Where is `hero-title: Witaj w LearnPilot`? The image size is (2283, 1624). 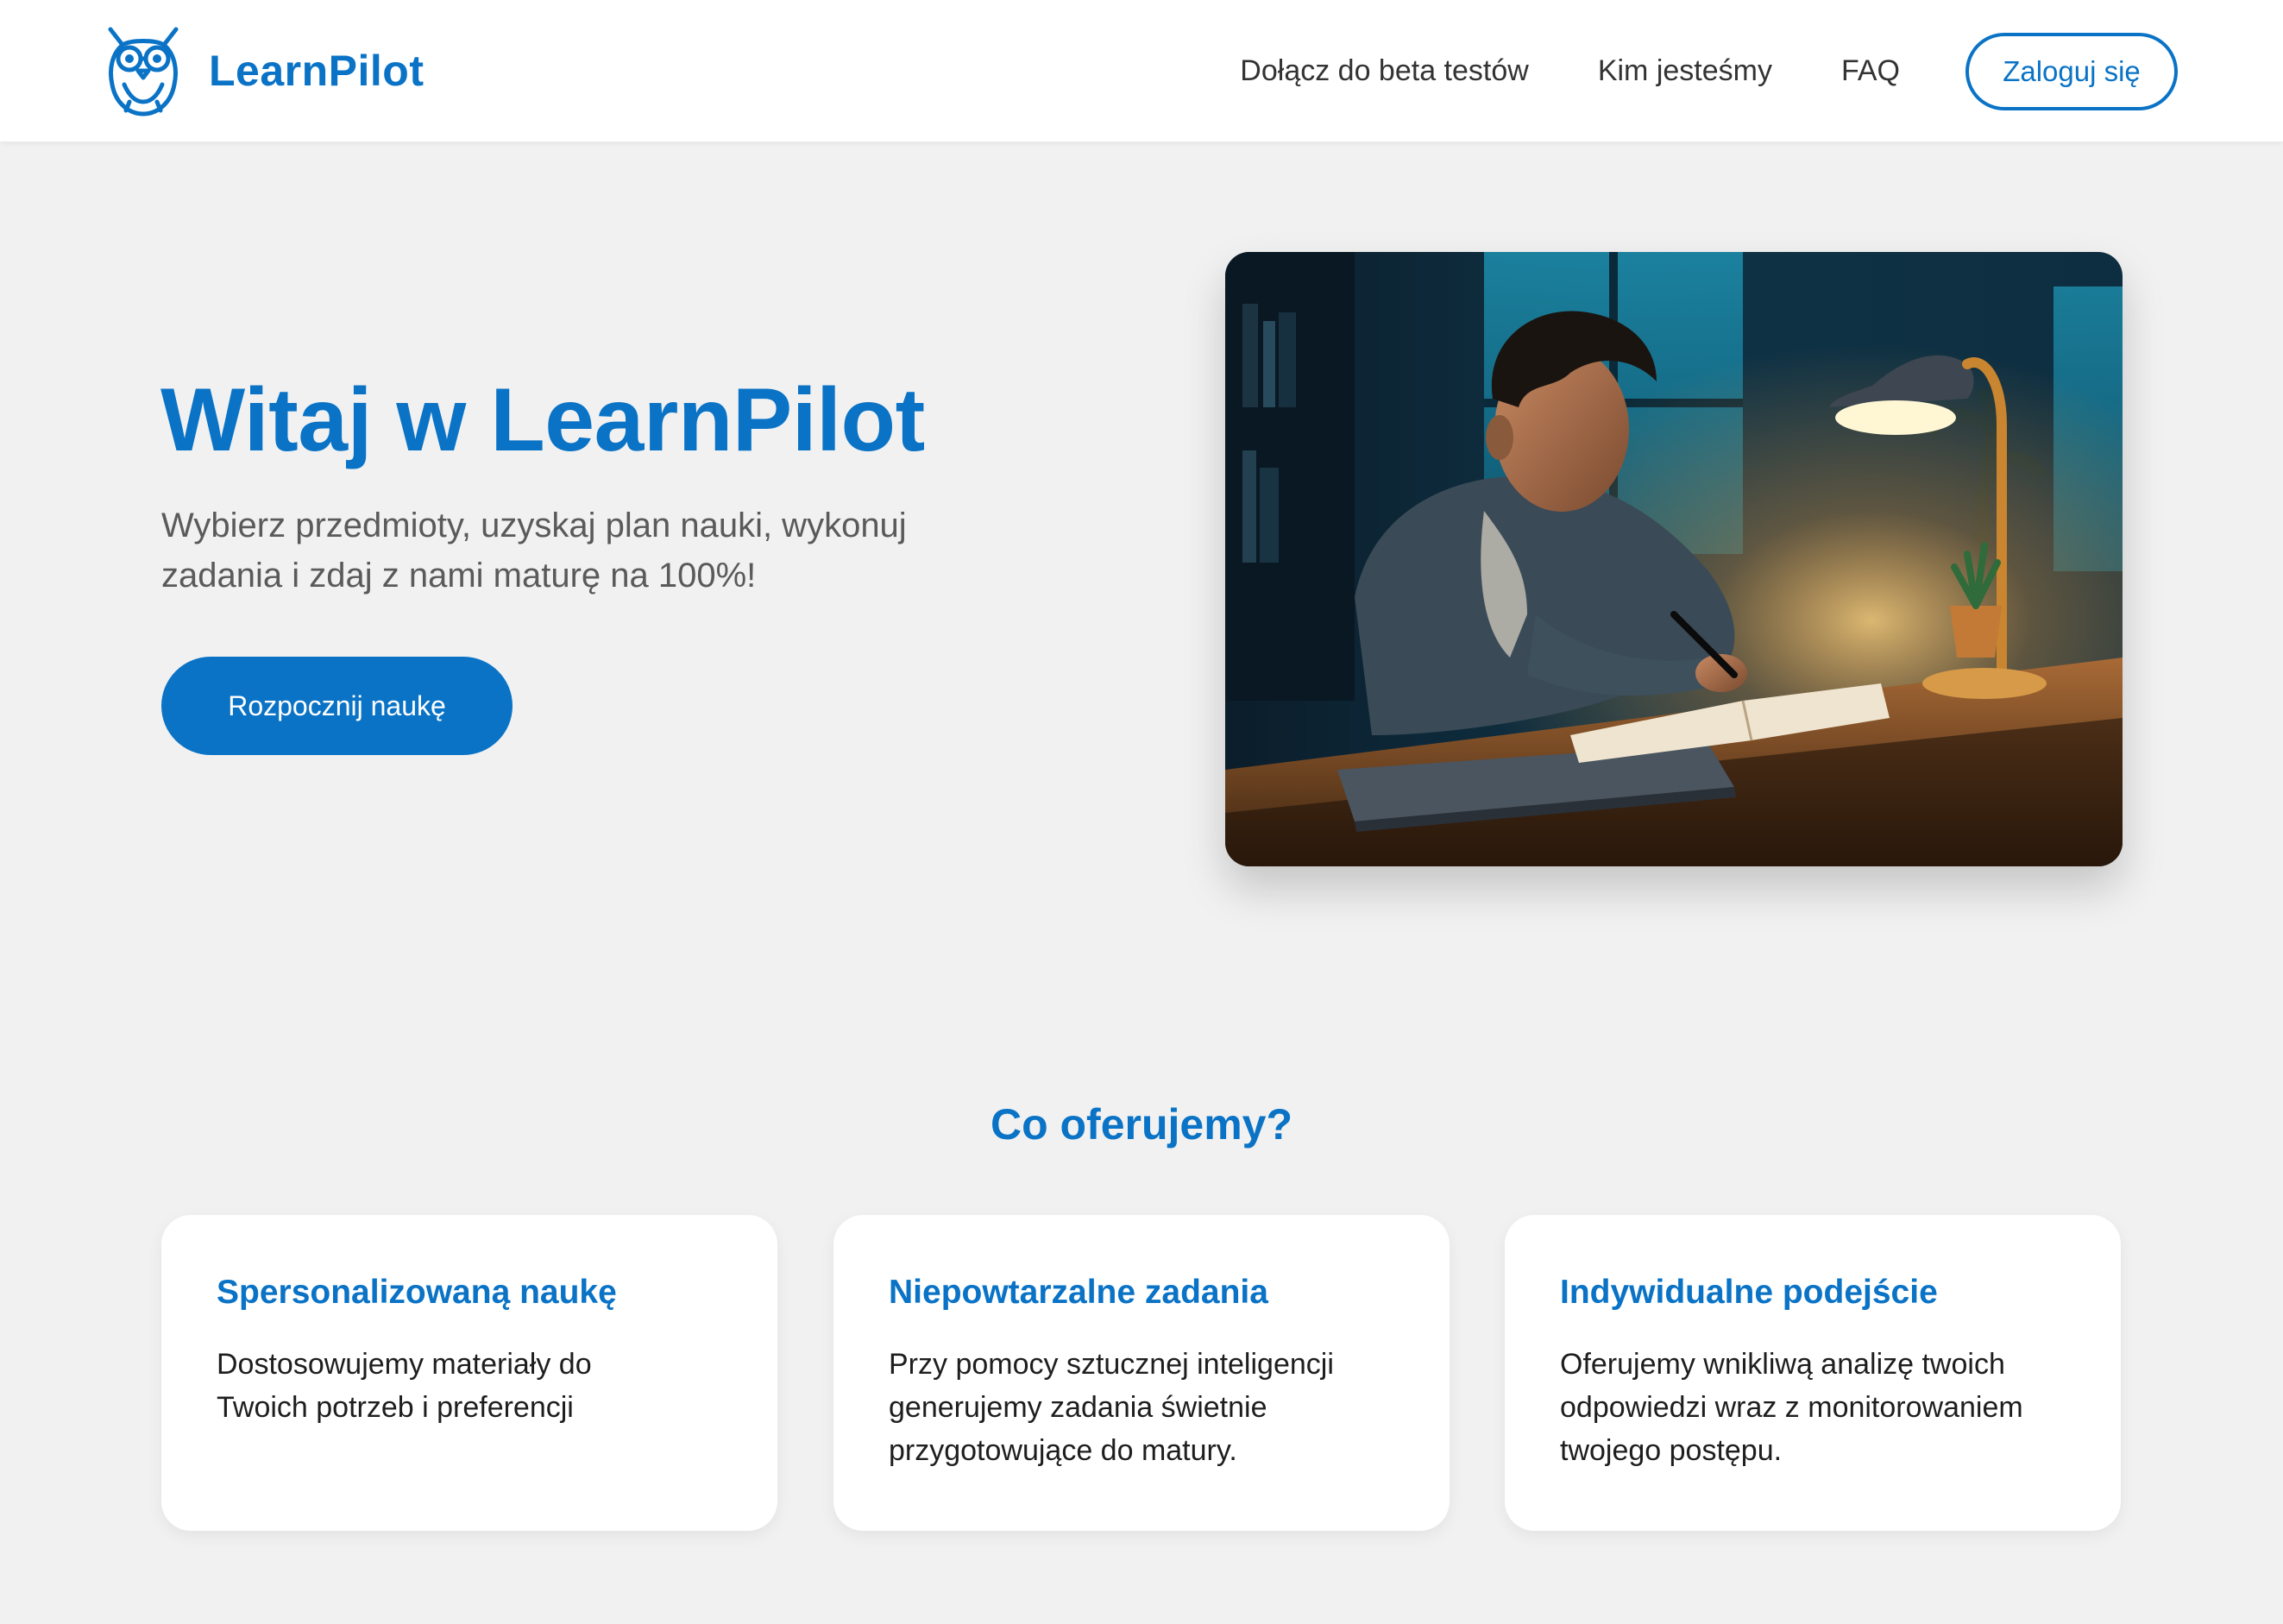 hero-title: Witaj w LearnPilot is located at coordinates (542, 420).